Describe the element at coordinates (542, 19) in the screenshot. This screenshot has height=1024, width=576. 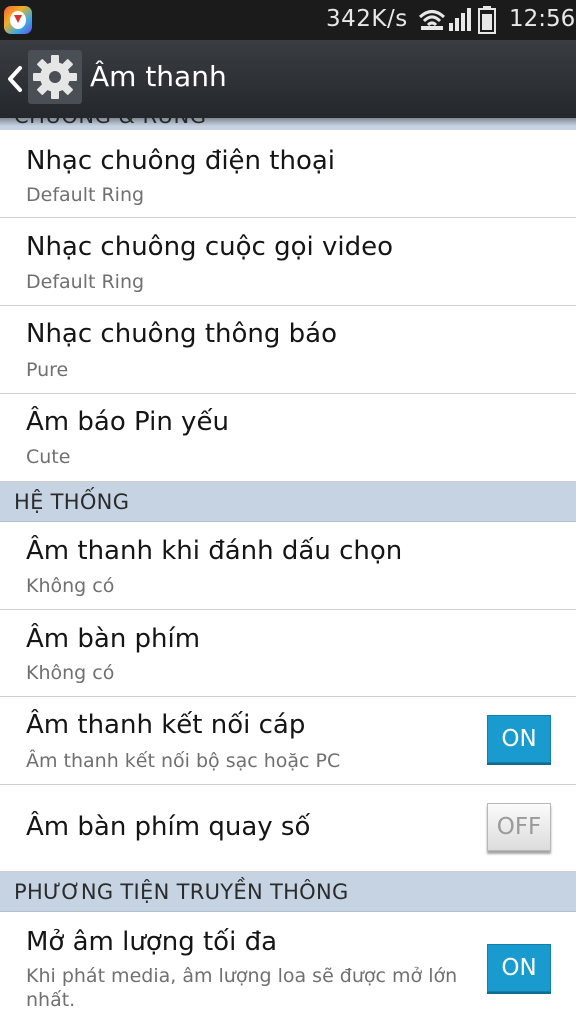
I see `clock: 12:56` at that location.